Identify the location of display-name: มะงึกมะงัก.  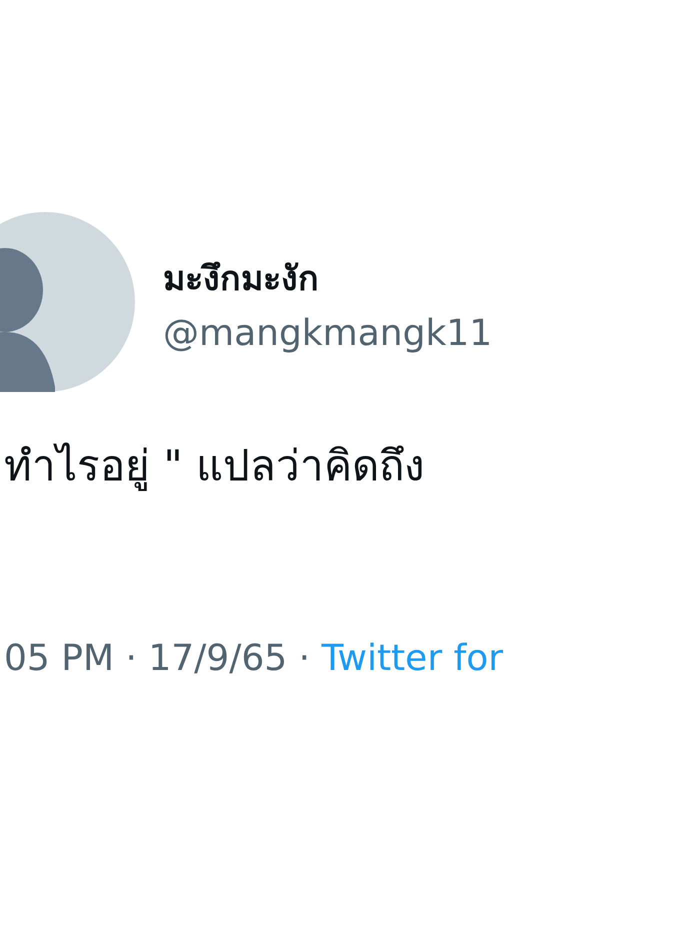
(241, 279).